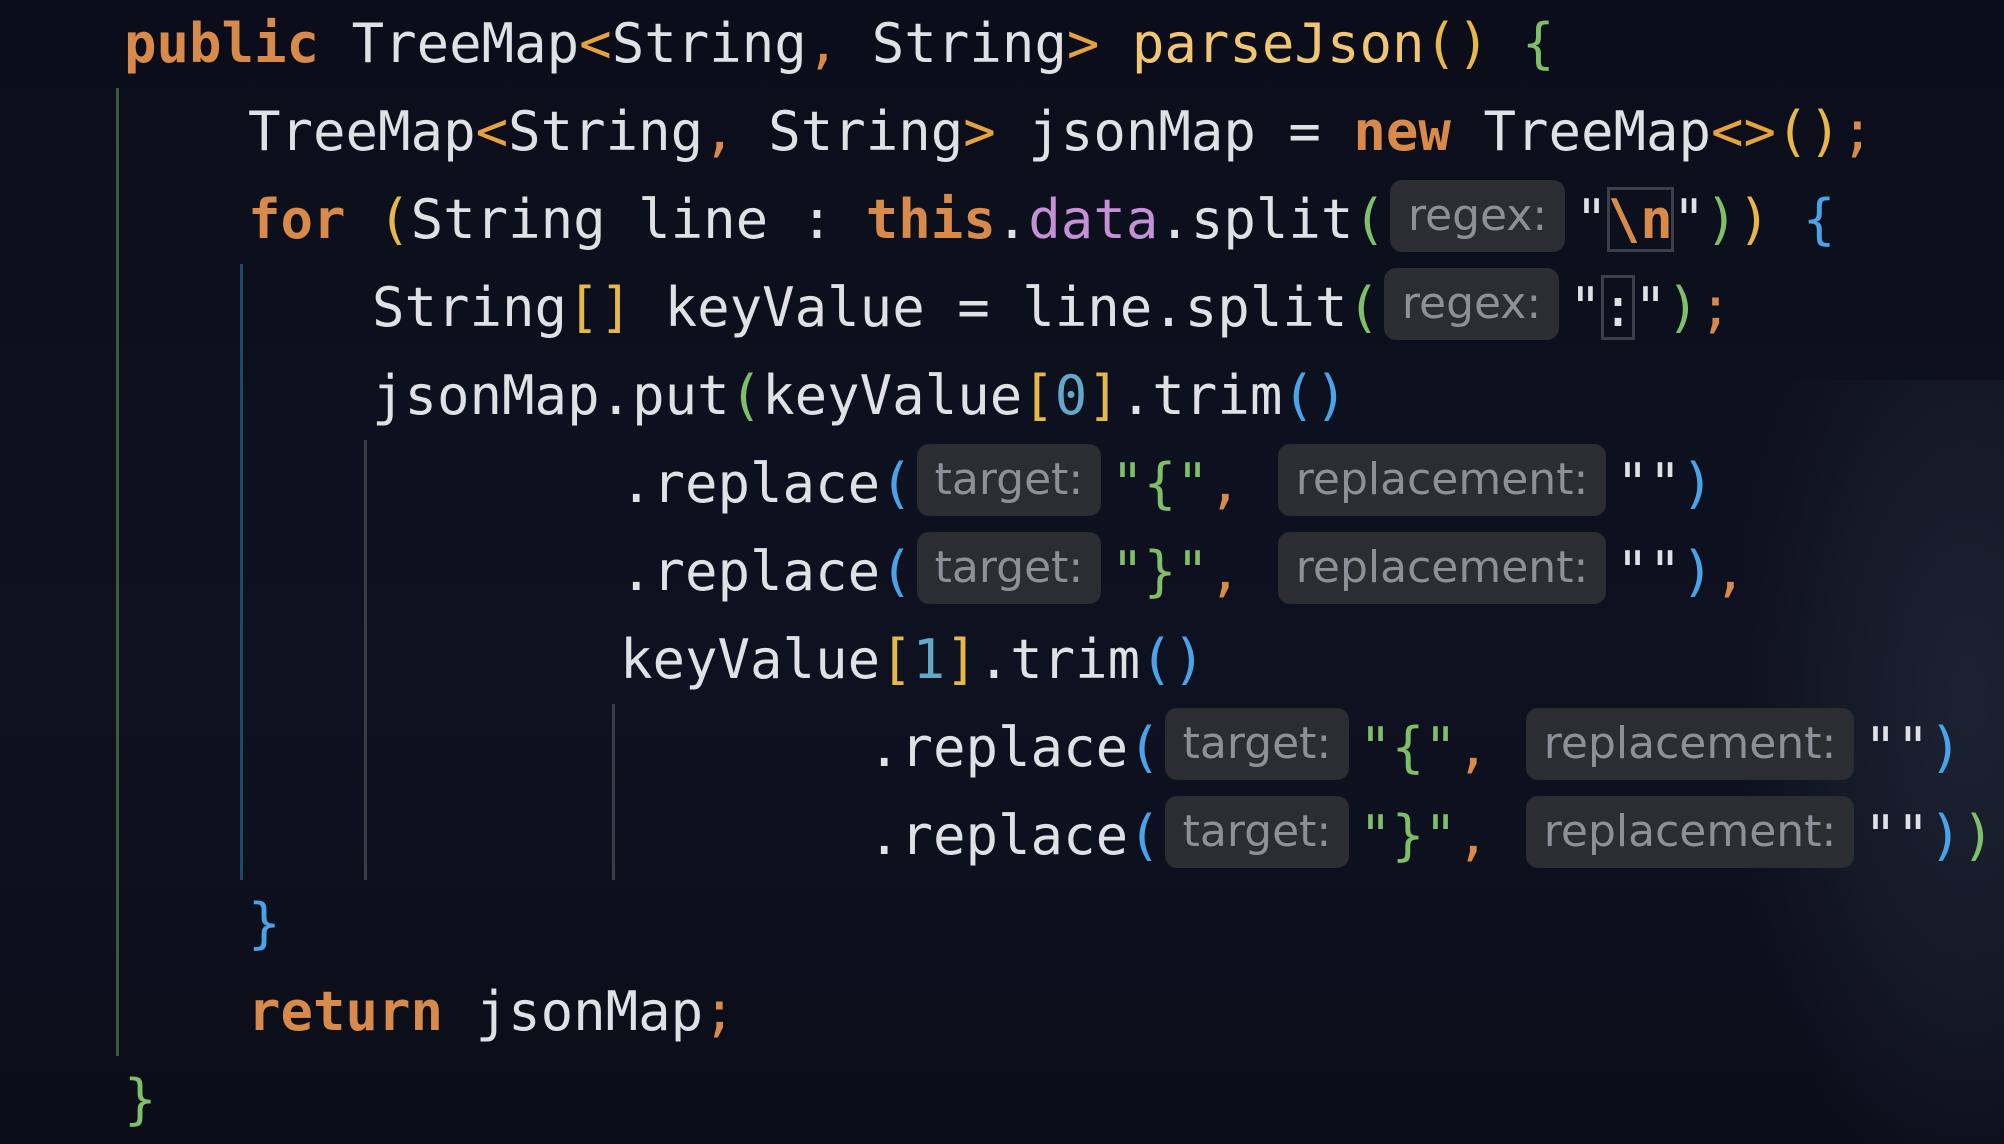 Image resolution: width=2004 pixels, height=1144 pixels. What do you see at coordinates (297, 219) in the screenshot?
I see `keyword-for: for` at bounding box center [297, 219].